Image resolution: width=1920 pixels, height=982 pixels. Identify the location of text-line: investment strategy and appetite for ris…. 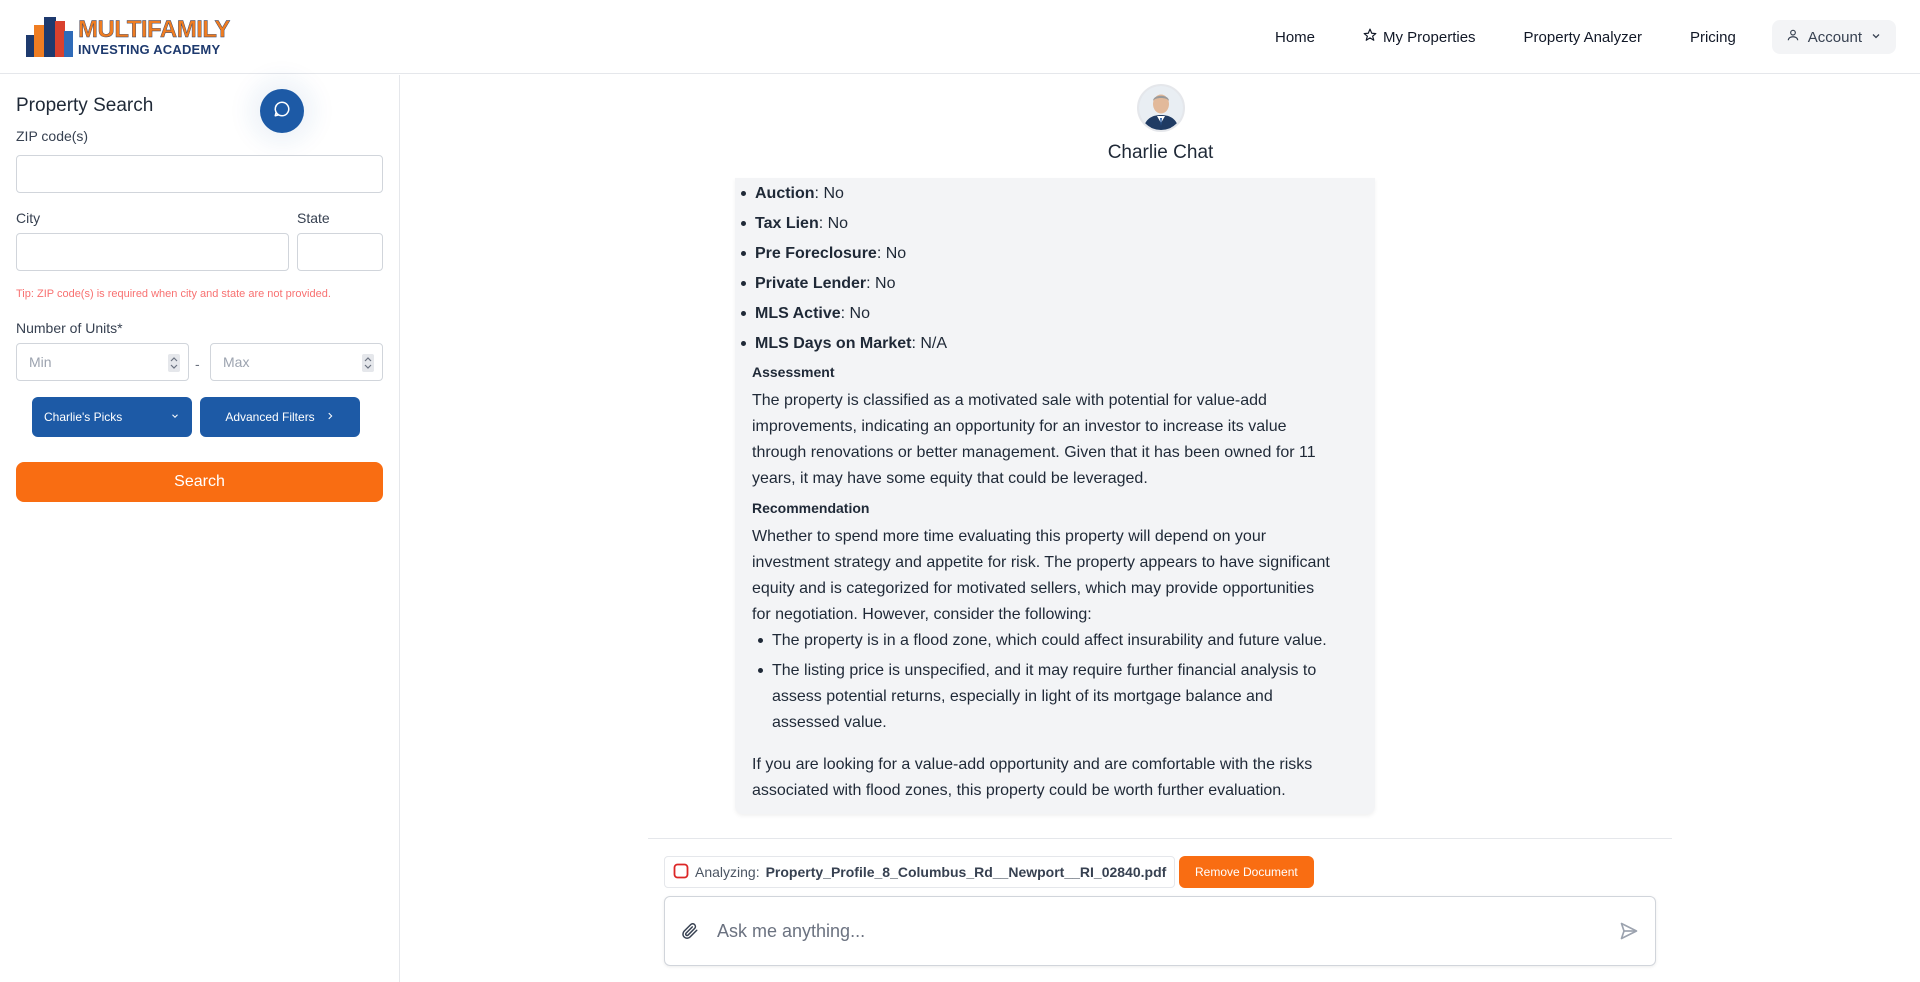
(1041, 562).